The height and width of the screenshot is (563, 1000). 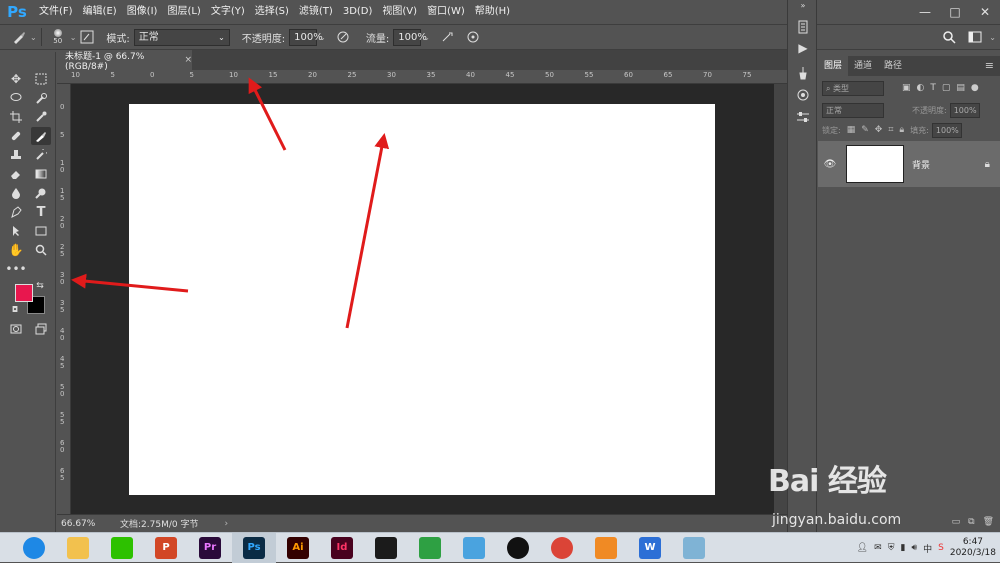 I want to click on move-tool-icon: ✥, so click(x=16, y=79).